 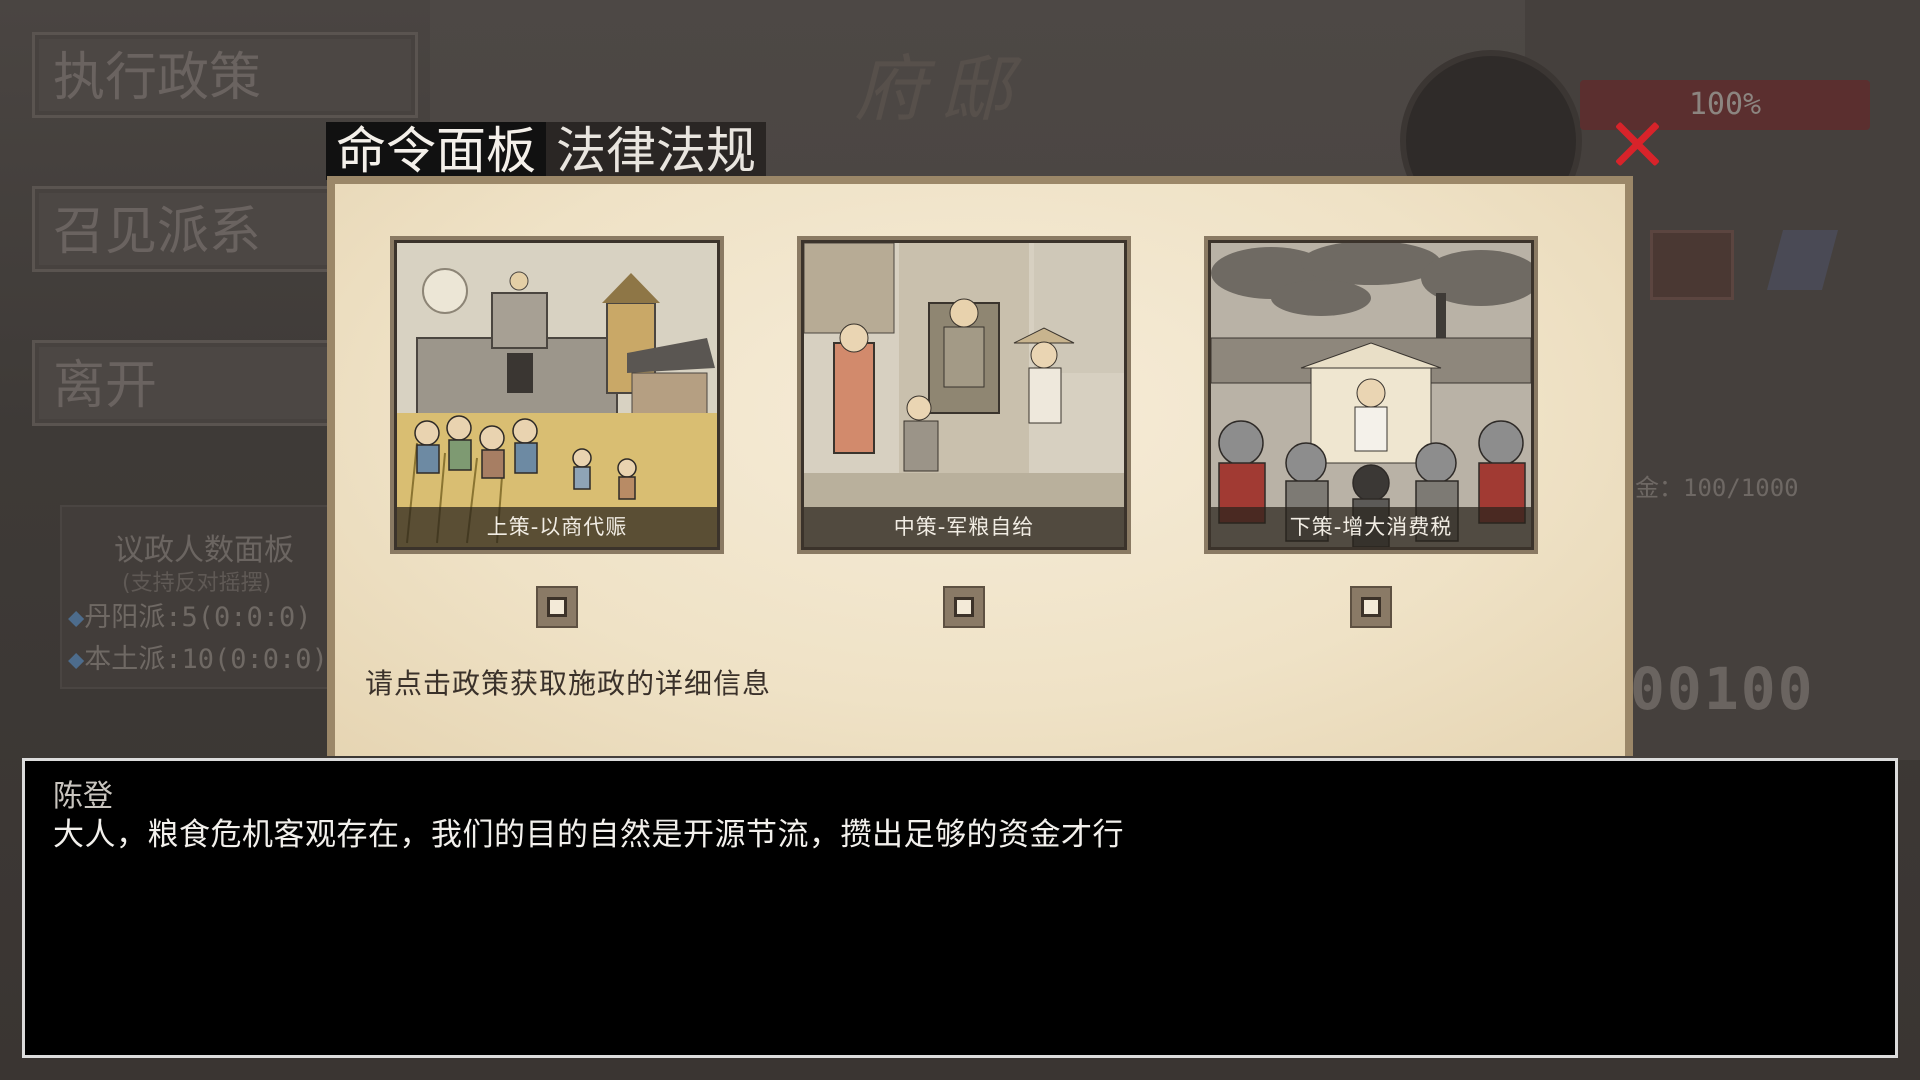 I want to click on policy-hint: 请点击政策获取施政的详细信息, so click(x=568, y=683).